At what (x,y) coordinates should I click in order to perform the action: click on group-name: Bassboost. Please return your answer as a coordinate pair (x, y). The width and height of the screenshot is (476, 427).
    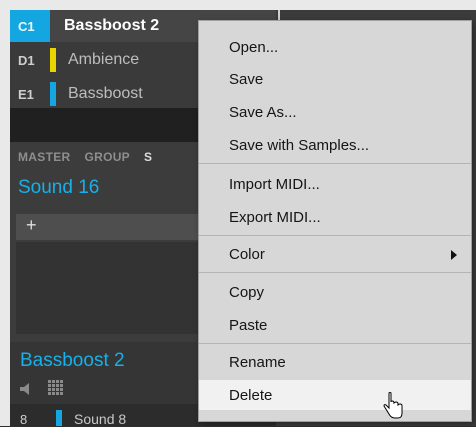
    Looking at the image, I should click on (105, 93).